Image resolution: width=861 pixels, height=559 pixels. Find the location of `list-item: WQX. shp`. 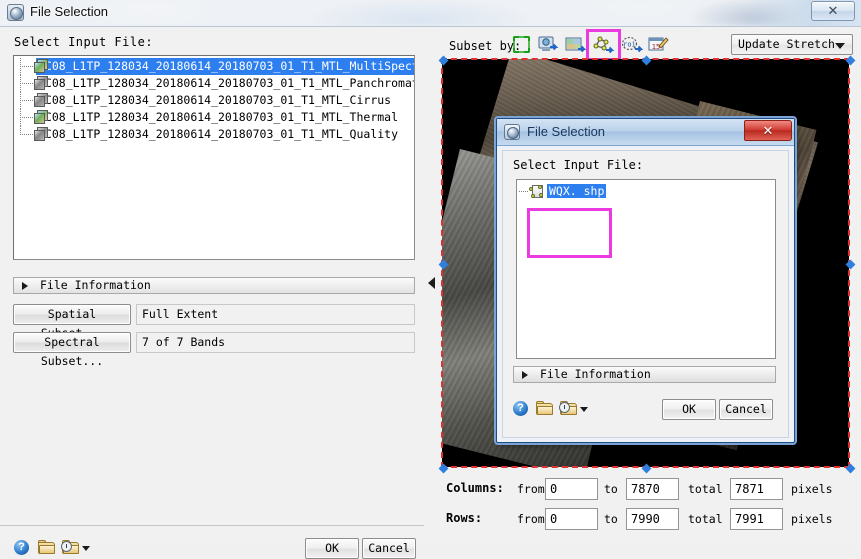

list-item: WQX. shp is located at coordinates (646, 191).